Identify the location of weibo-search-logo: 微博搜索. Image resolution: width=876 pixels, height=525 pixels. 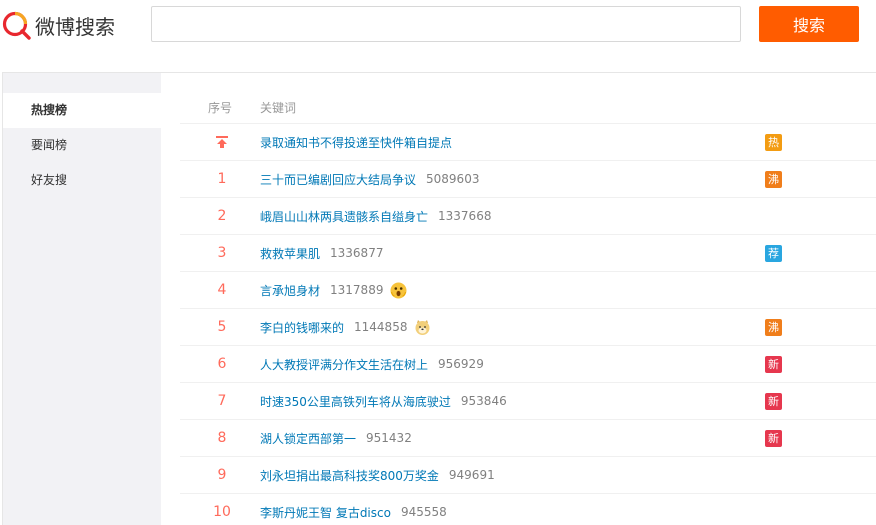
(58, 25).